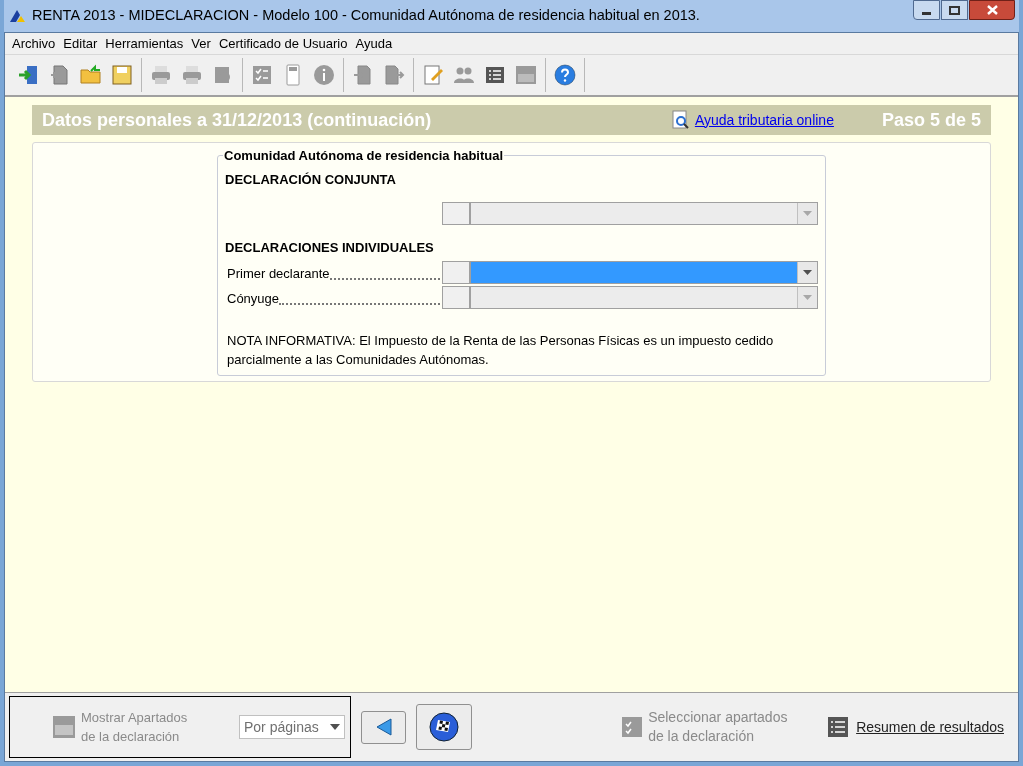 This screenshot has height=766, width=1023. What do you see at coordinates (930, 727) in the screenshot?
I see `summary-link: Resumen de resultados` at bounding box center [930, 727].